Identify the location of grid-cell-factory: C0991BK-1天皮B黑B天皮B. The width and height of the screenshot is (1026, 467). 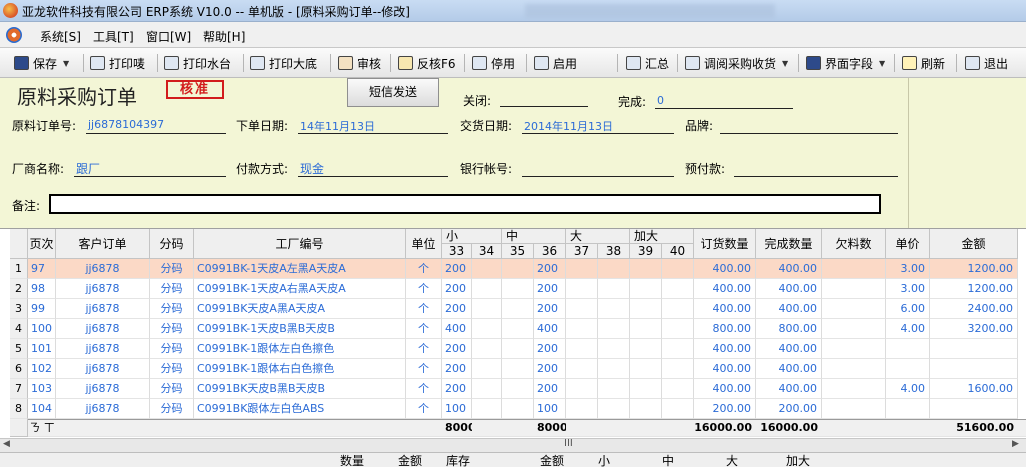
(300, 329).